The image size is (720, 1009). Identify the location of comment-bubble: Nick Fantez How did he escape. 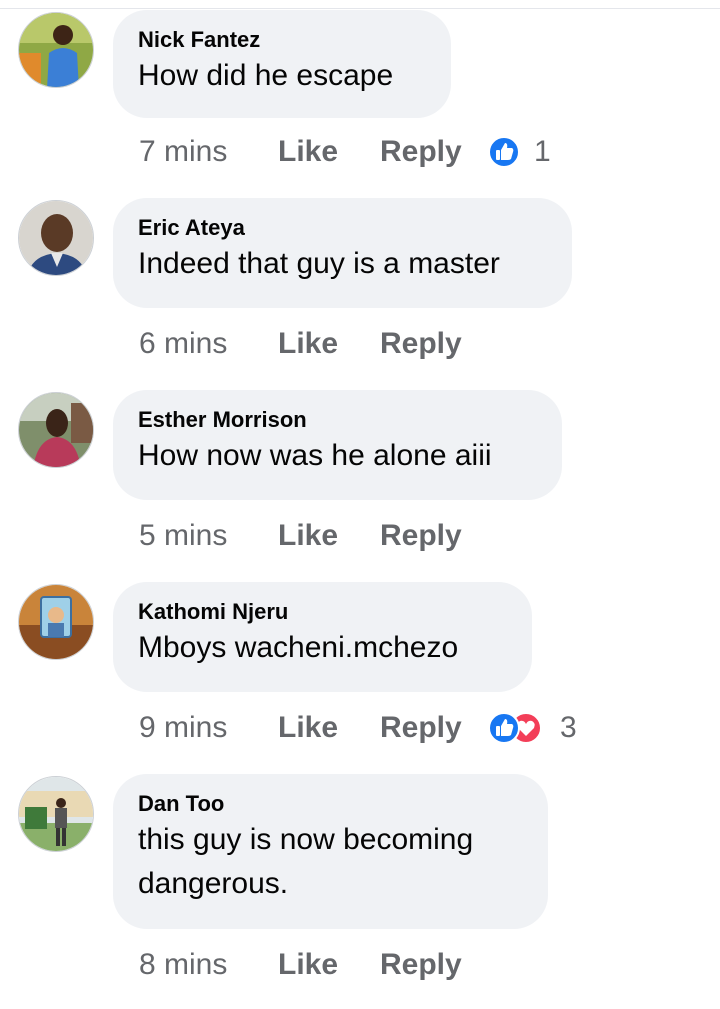
(282, 64).